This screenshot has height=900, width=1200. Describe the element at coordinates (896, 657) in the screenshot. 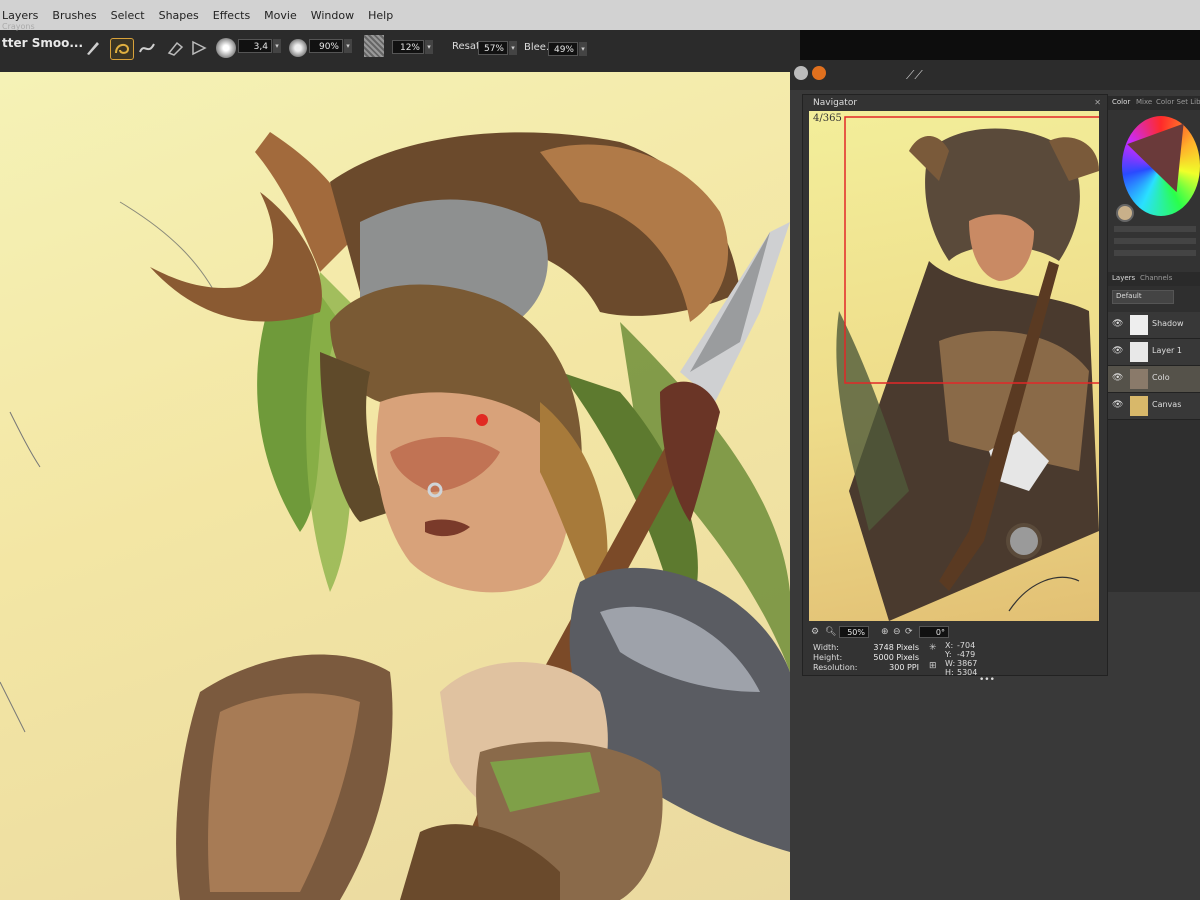

I see `height-value: 5000 Pixels` at that location.